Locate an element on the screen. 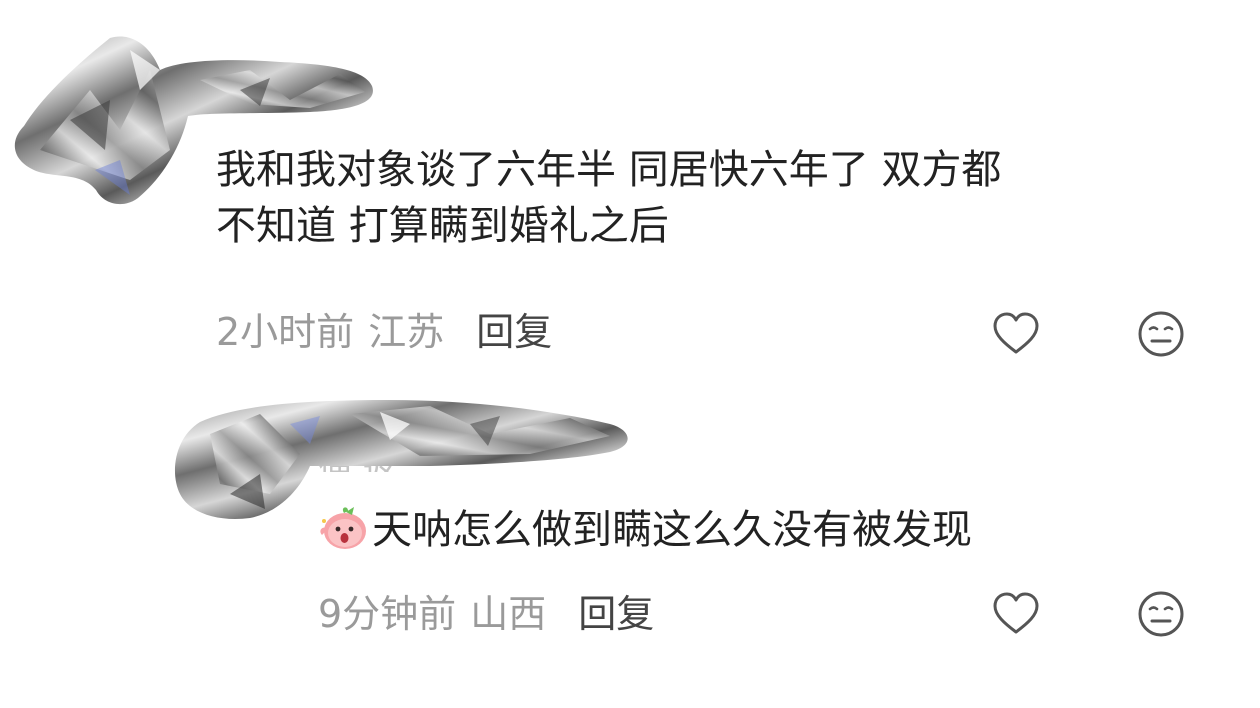  comment-meta: 9分钟前 山西 回复 is located at coordinates (486, 614).